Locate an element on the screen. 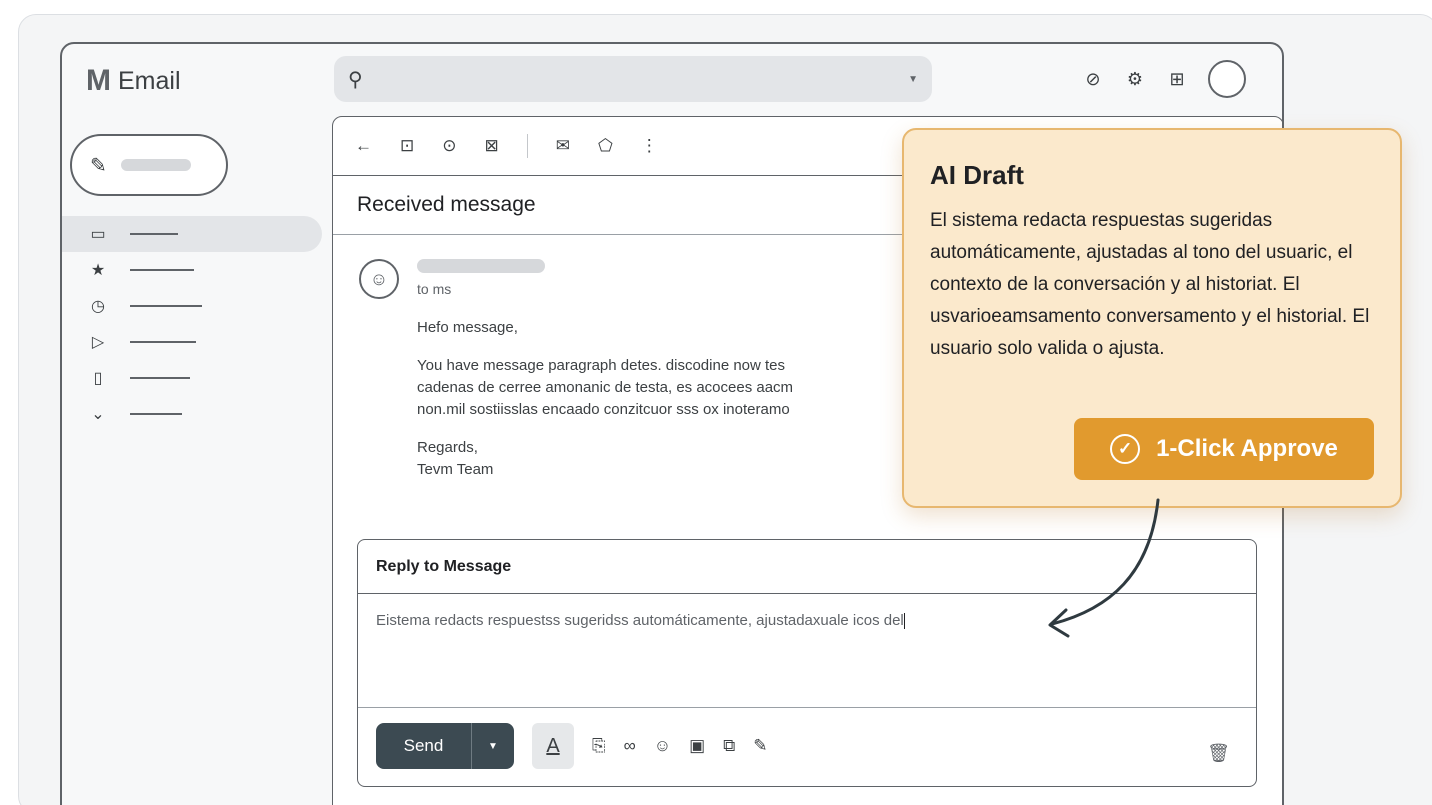 The width and height of the screenshot is (1432, 805). drive-icon: ⧉ is located at coordinates (729, 746).